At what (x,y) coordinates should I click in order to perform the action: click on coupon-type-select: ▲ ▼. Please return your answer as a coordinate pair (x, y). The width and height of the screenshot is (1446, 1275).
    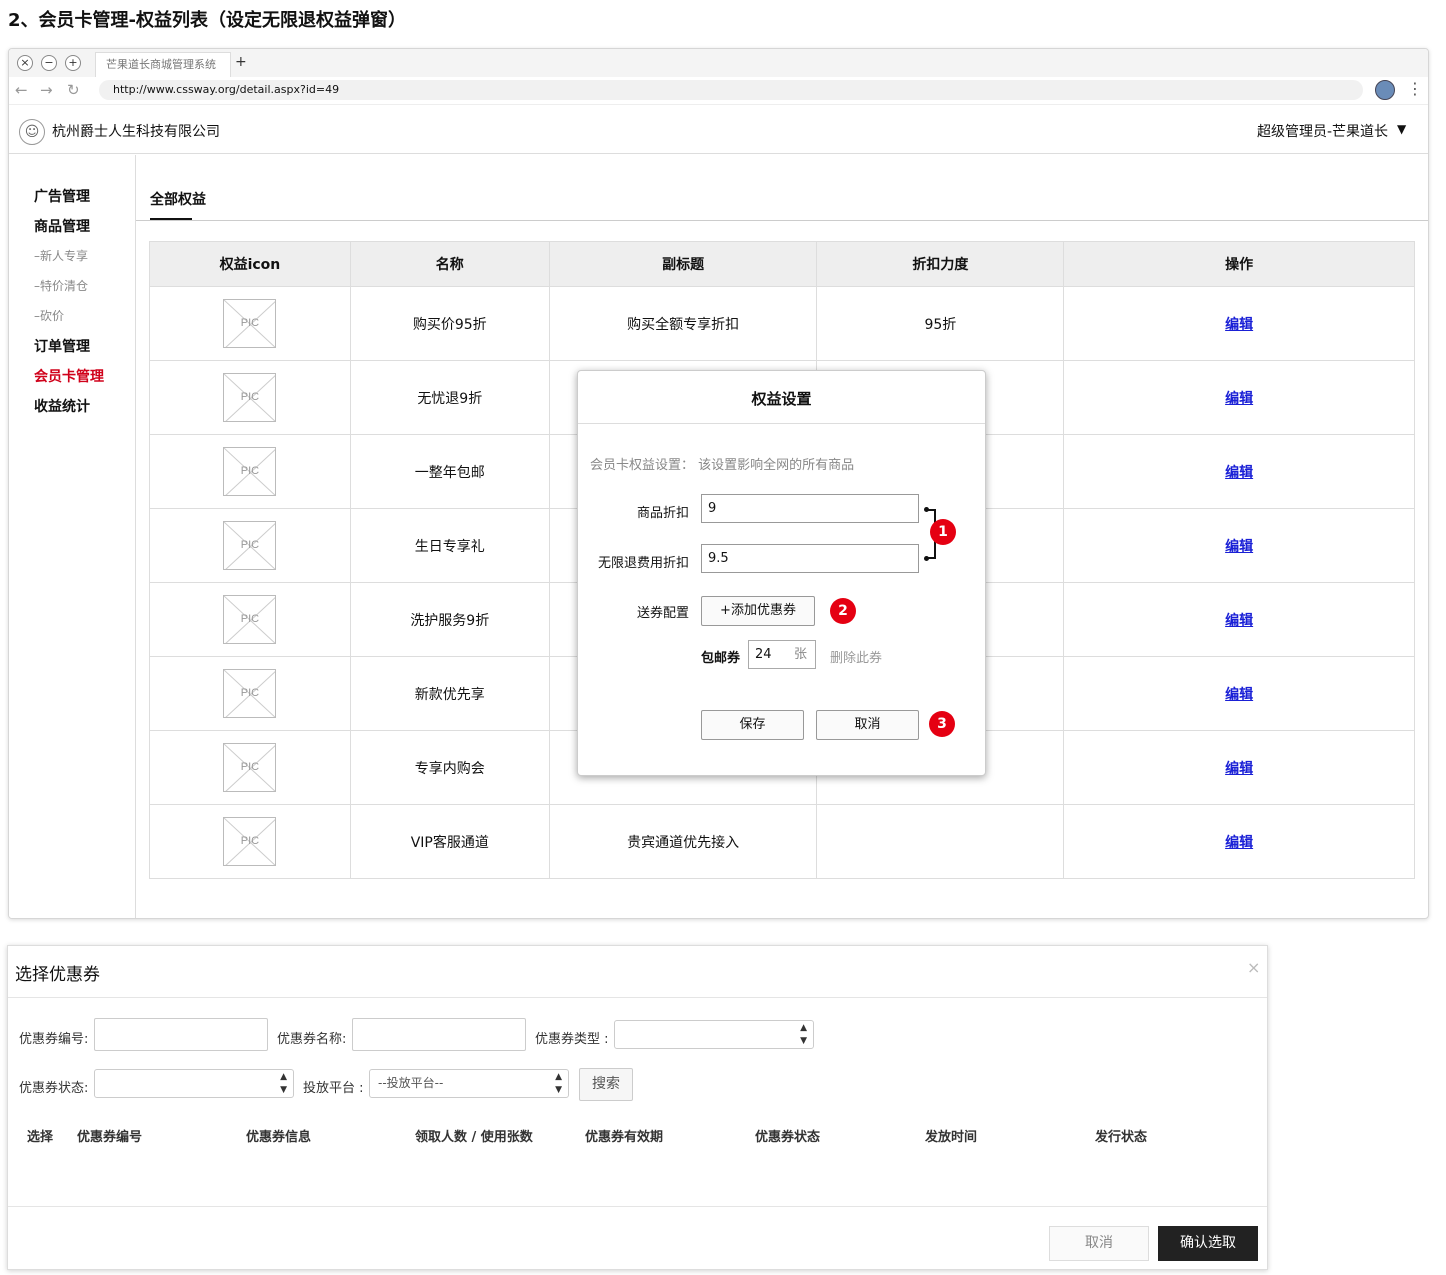
    Looking at the image, I should click on (714, 1034).